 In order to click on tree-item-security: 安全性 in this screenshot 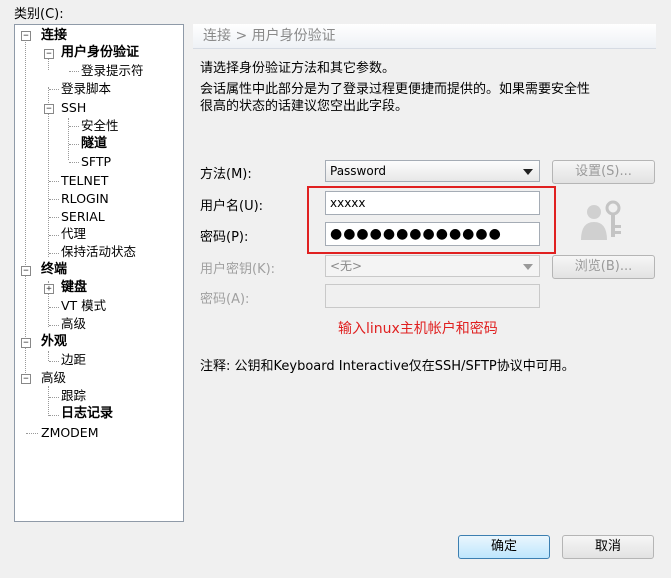, I will do `click(100, 126)`.